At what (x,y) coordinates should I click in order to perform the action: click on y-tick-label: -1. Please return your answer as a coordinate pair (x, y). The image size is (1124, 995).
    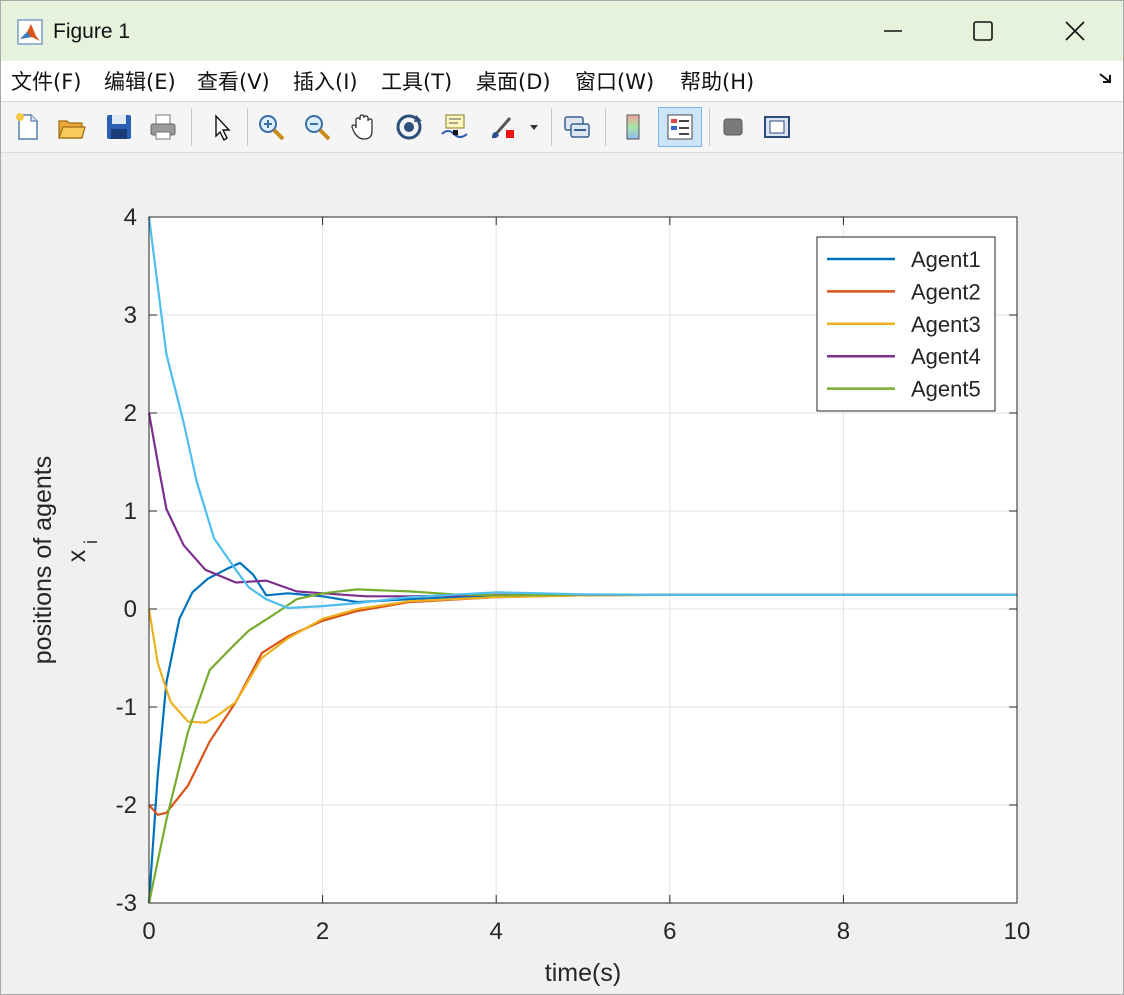
    Looking at the image, I should click on (126, 707).